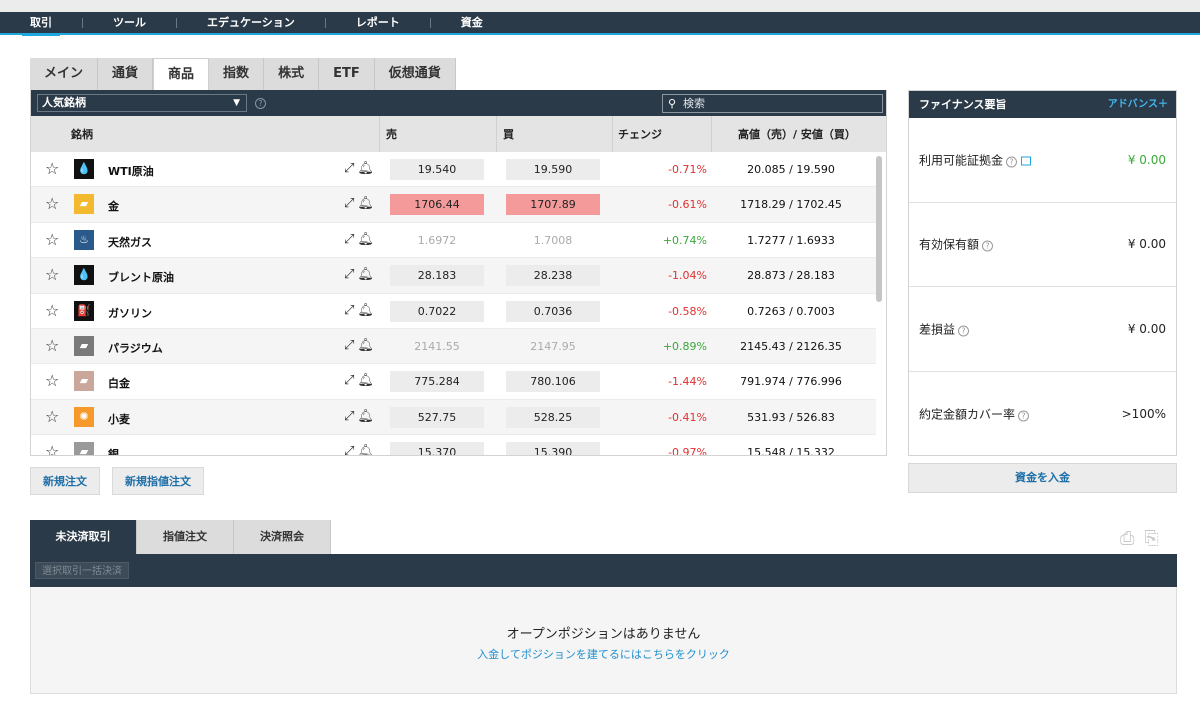 This screenshot has width=1200, height=717. I want to click on order-buttons: 新規注文 新規指値注文, so click(123, 481).